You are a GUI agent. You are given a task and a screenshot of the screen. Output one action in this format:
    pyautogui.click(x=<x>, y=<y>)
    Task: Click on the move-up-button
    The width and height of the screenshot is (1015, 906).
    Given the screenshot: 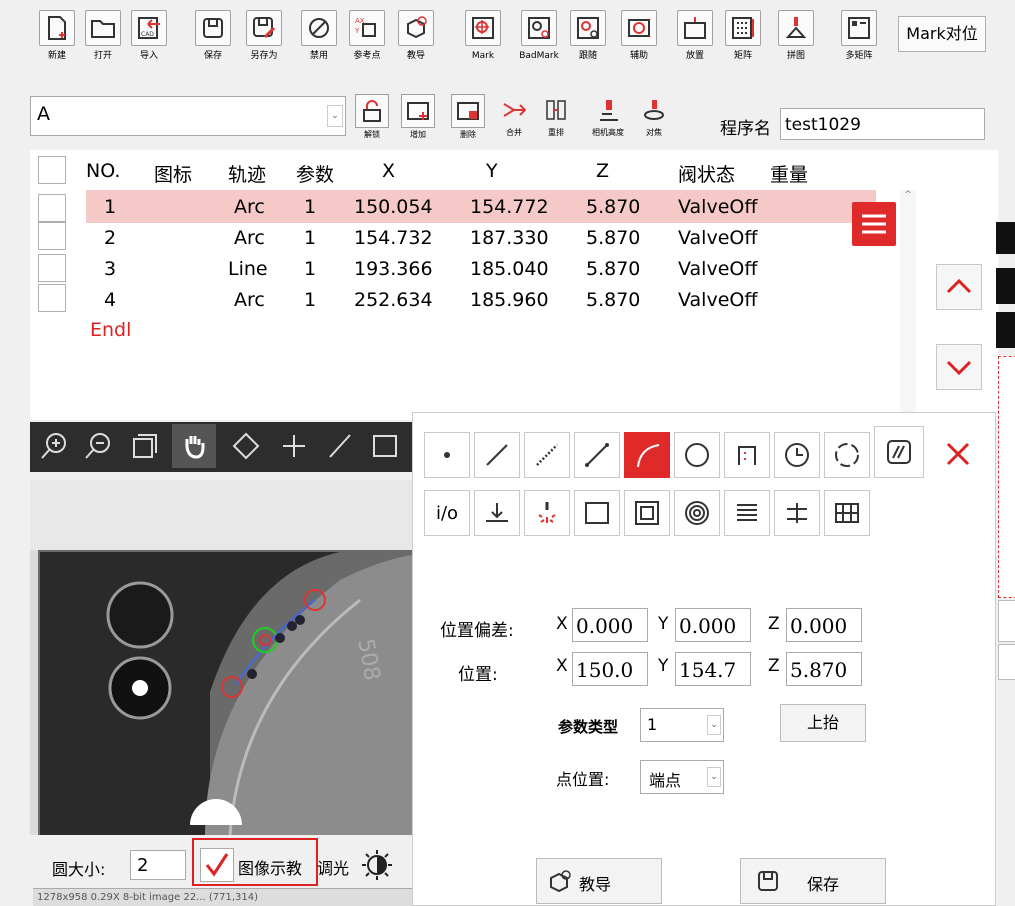 What is the action you would take?
    pyautogui.click(x=959, y=287)
    